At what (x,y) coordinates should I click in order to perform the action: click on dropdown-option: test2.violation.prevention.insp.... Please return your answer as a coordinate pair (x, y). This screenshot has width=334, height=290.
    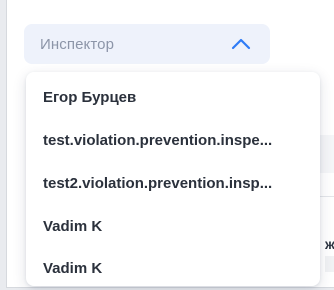
    Looking at the image, I should click on (173, 184).